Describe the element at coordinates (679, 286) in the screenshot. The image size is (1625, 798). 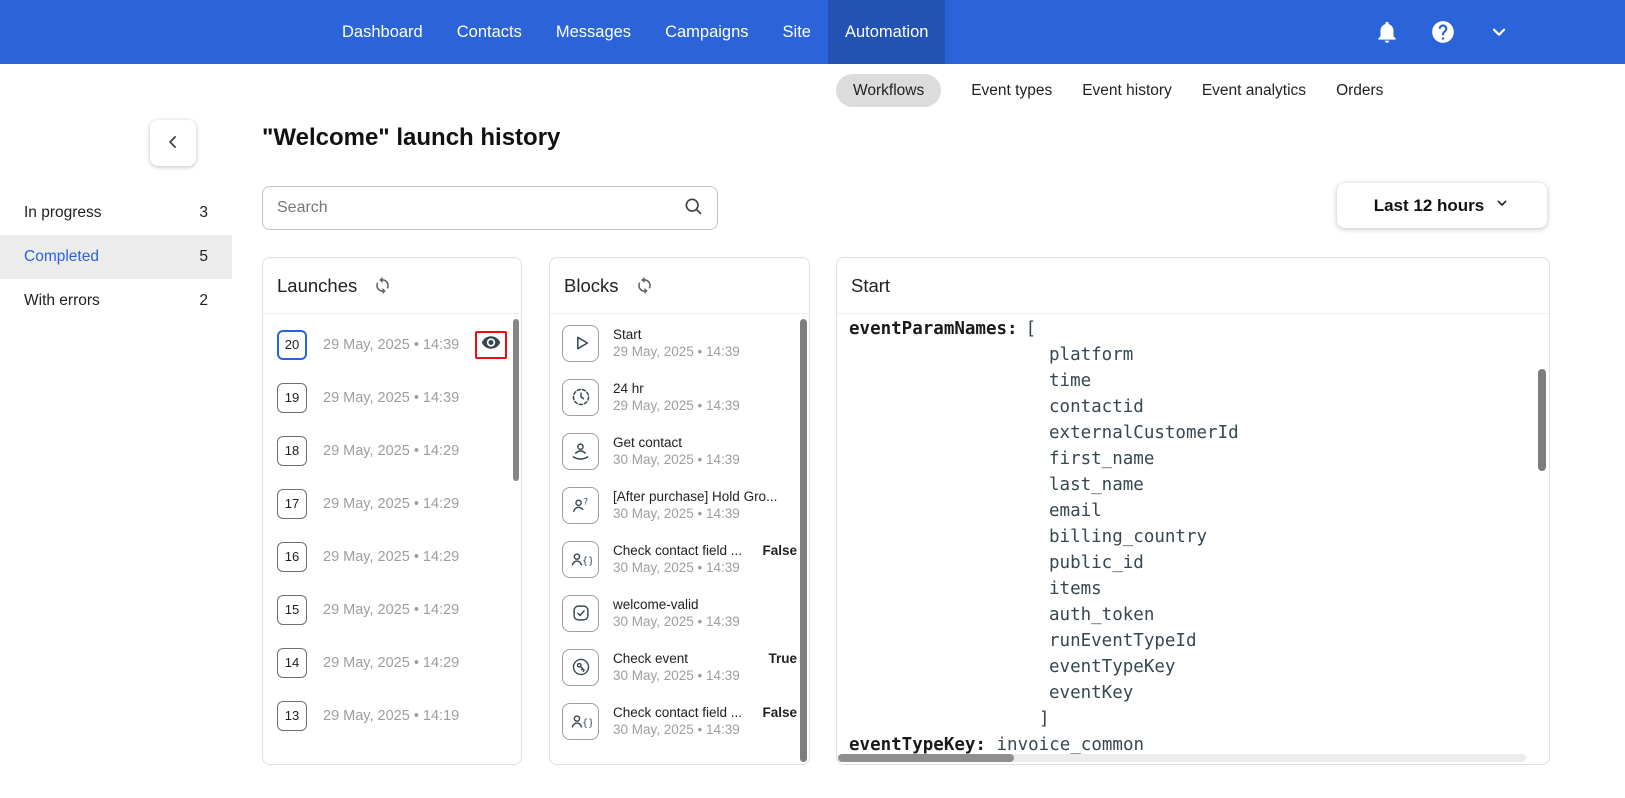
I see `blocks-panel-header: Blocks` at that location.